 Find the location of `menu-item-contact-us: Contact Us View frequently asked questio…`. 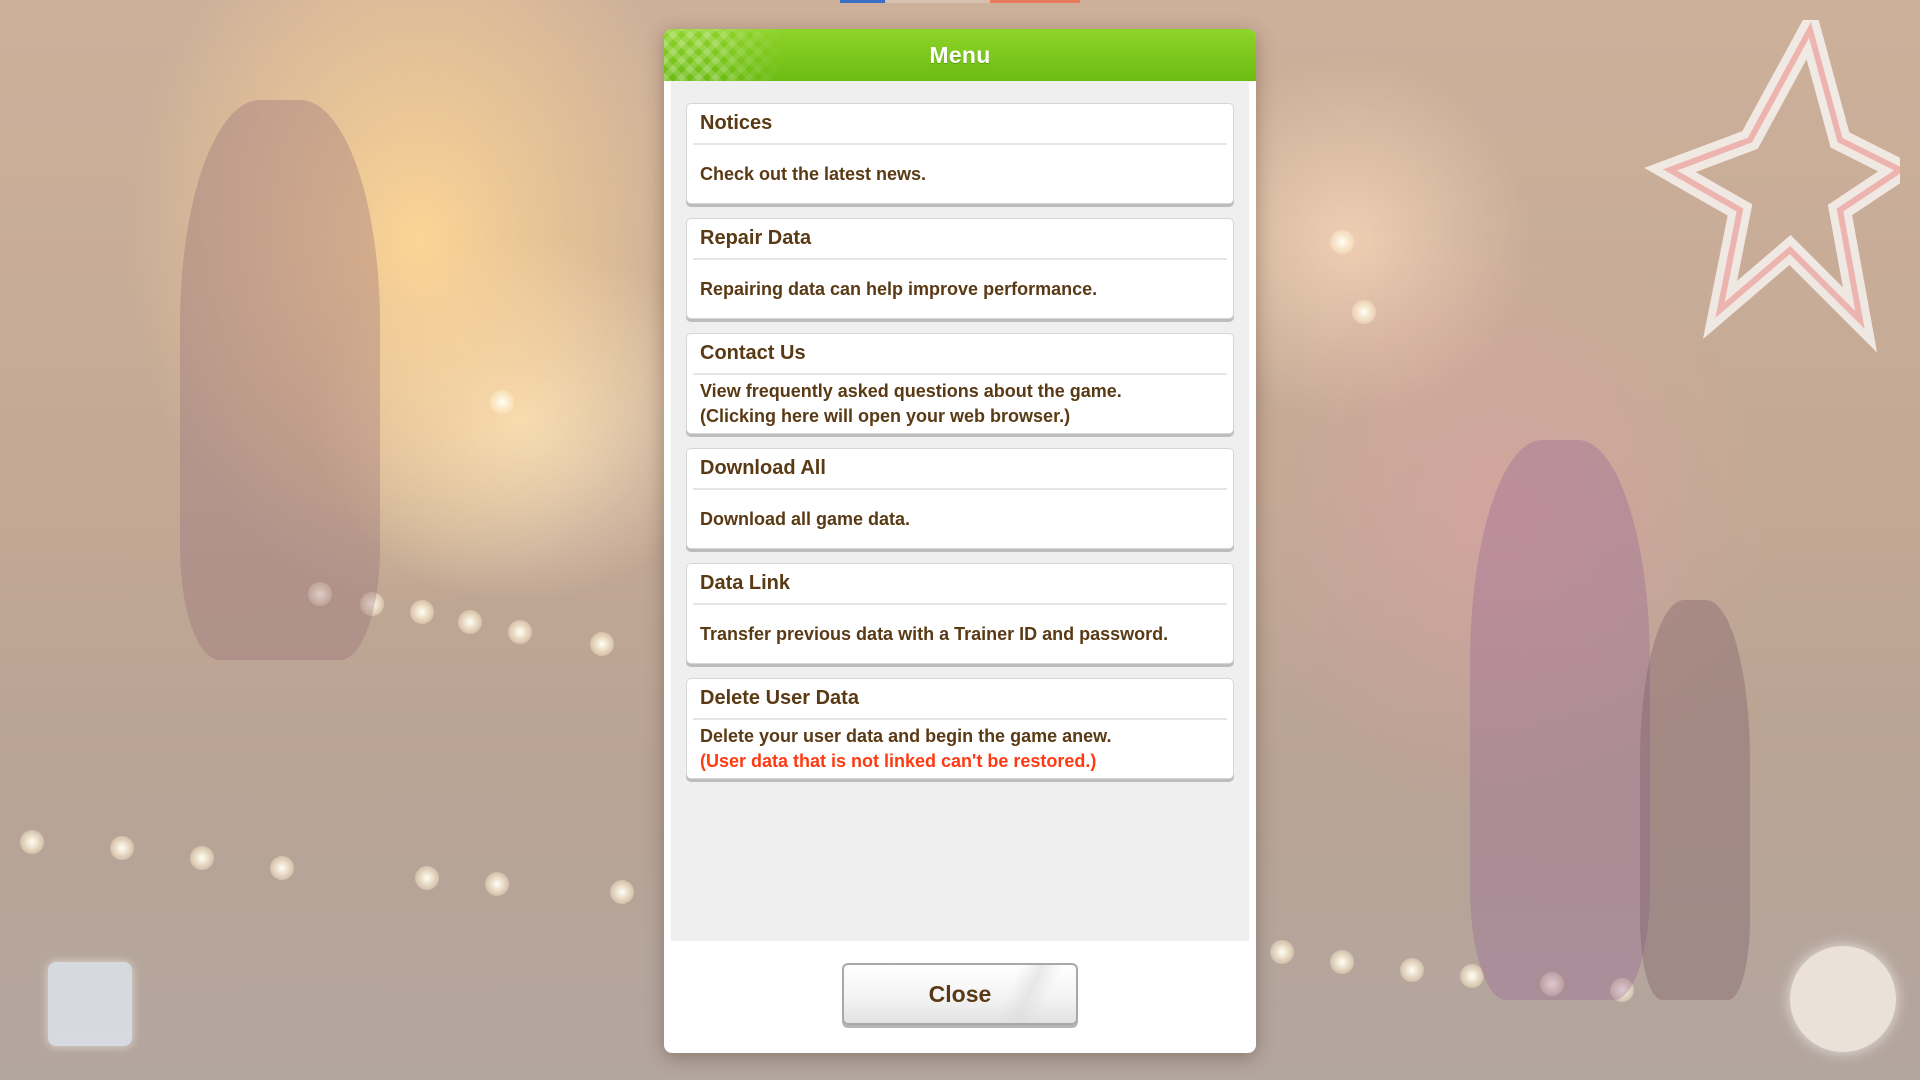

menu-item-contact-us: Contact Us View frequently asked questio… is located at coordinates (960, 383).